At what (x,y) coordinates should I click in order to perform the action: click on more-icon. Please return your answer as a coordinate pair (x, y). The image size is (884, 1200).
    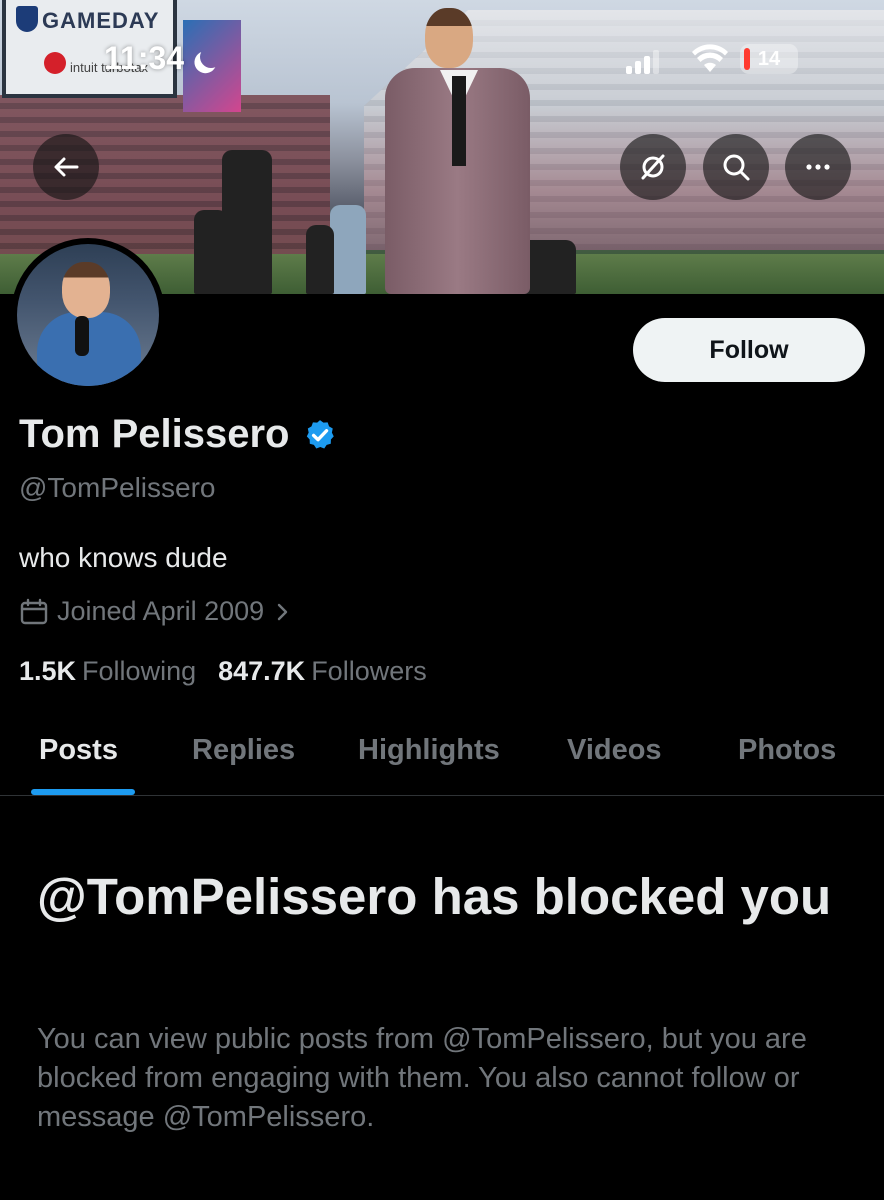
    Looking at the image, I should click on (818, 167).